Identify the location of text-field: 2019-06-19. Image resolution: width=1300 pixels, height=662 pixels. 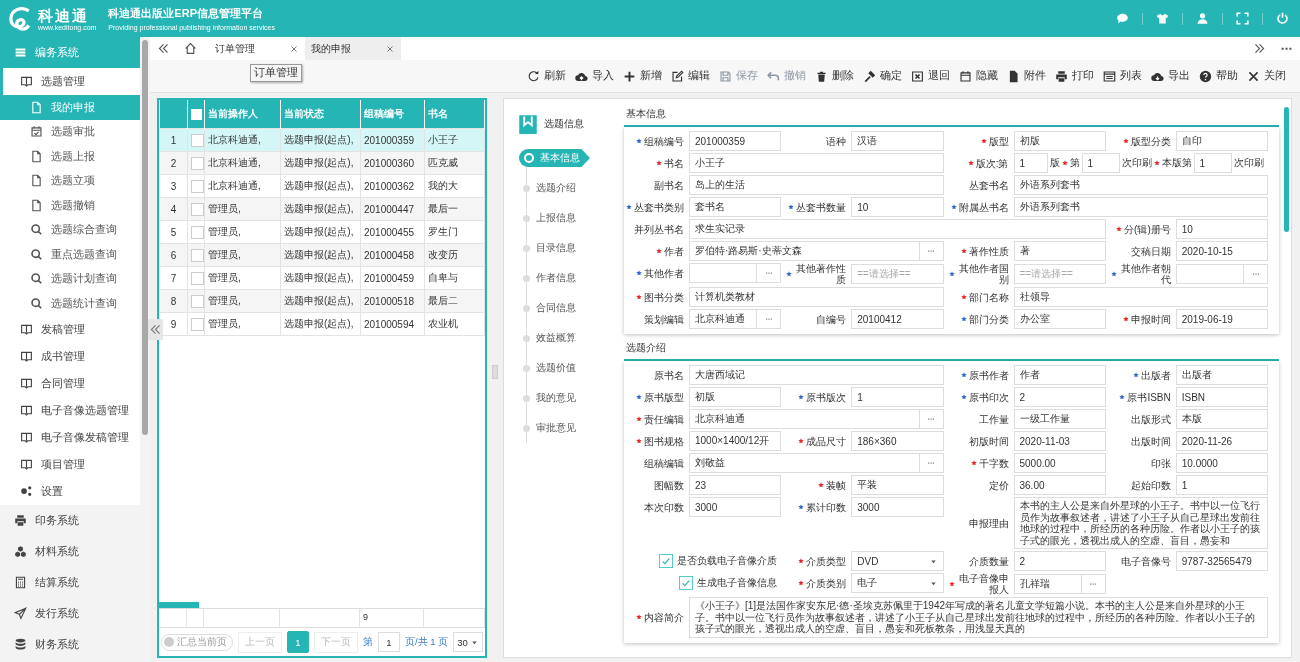
(1221, 319).